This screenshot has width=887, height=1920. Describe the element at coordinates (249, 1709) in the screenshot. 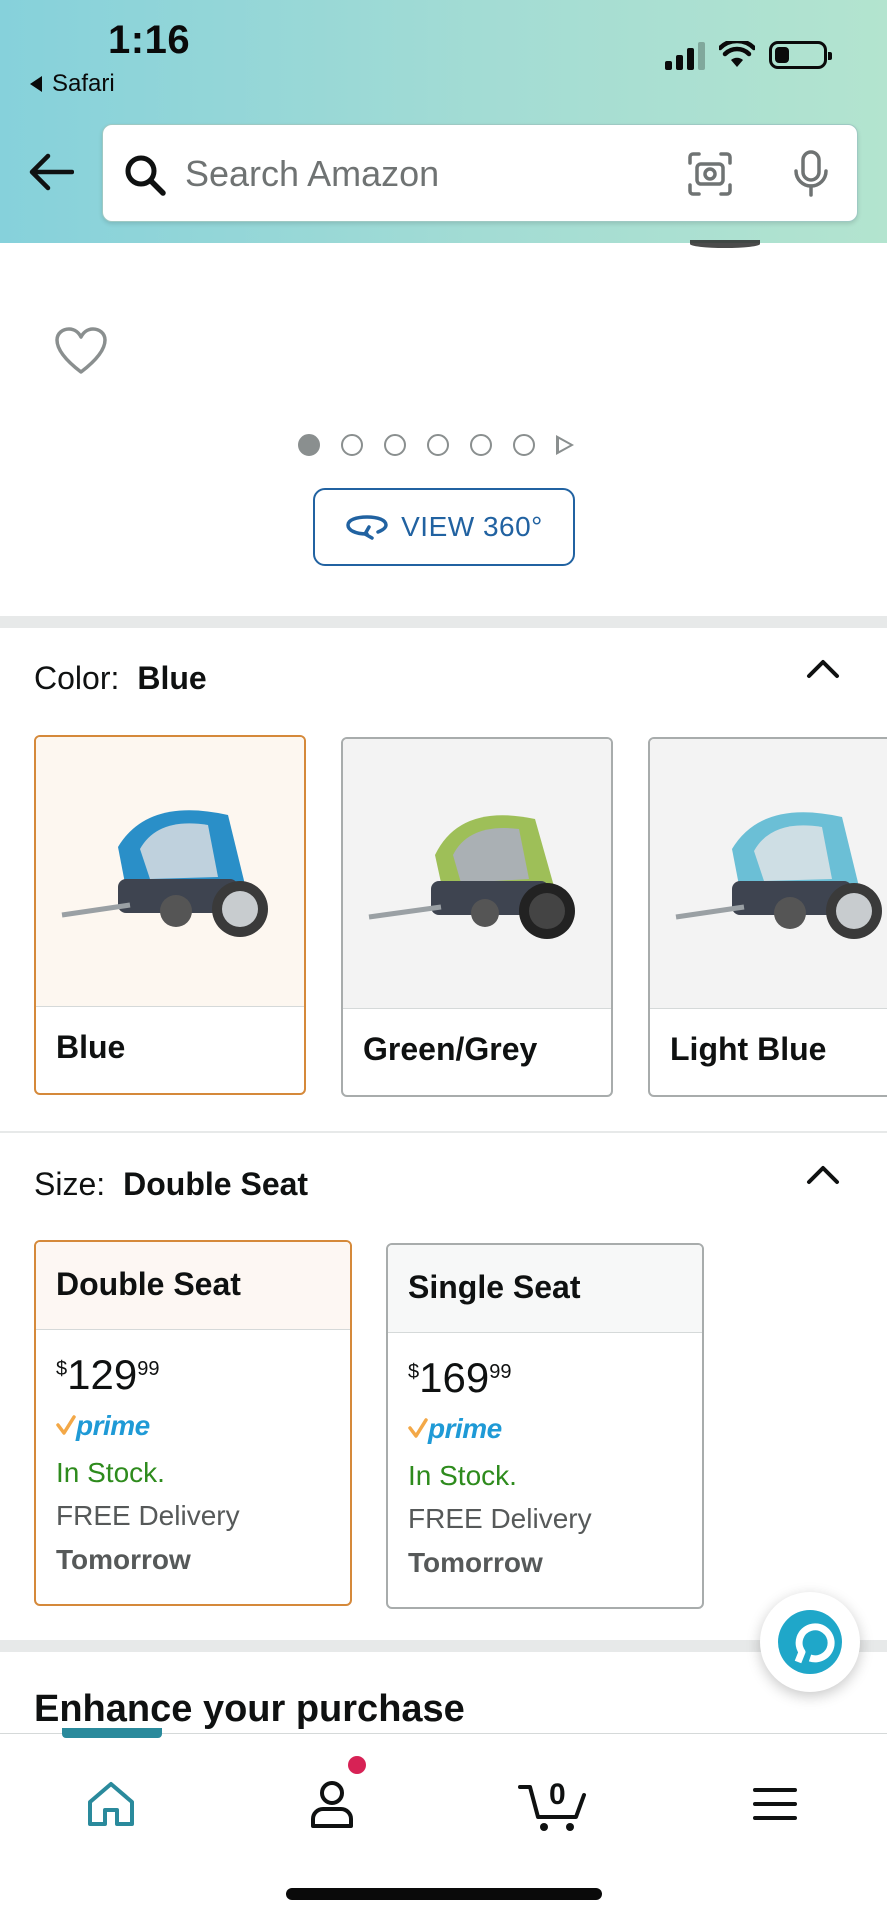

I see `section-heading: Enhance your purchase` at that location.